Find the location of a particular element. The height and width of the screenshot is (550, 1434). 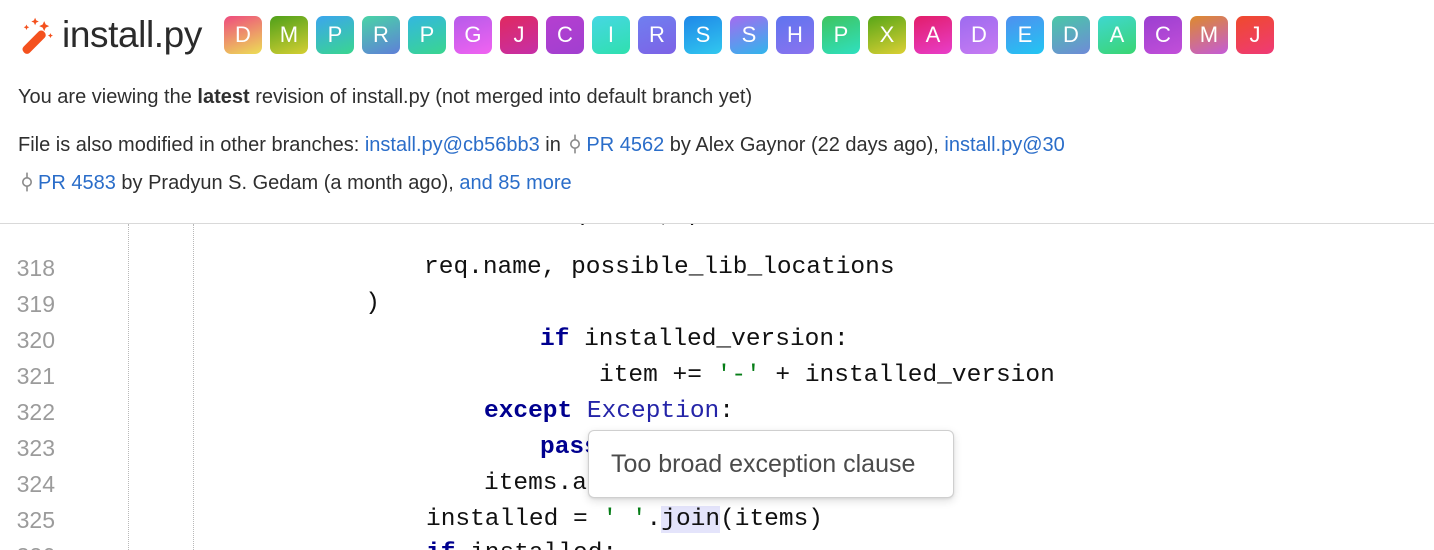

code-line-326: if installed: is located at coordinates (717, 543).